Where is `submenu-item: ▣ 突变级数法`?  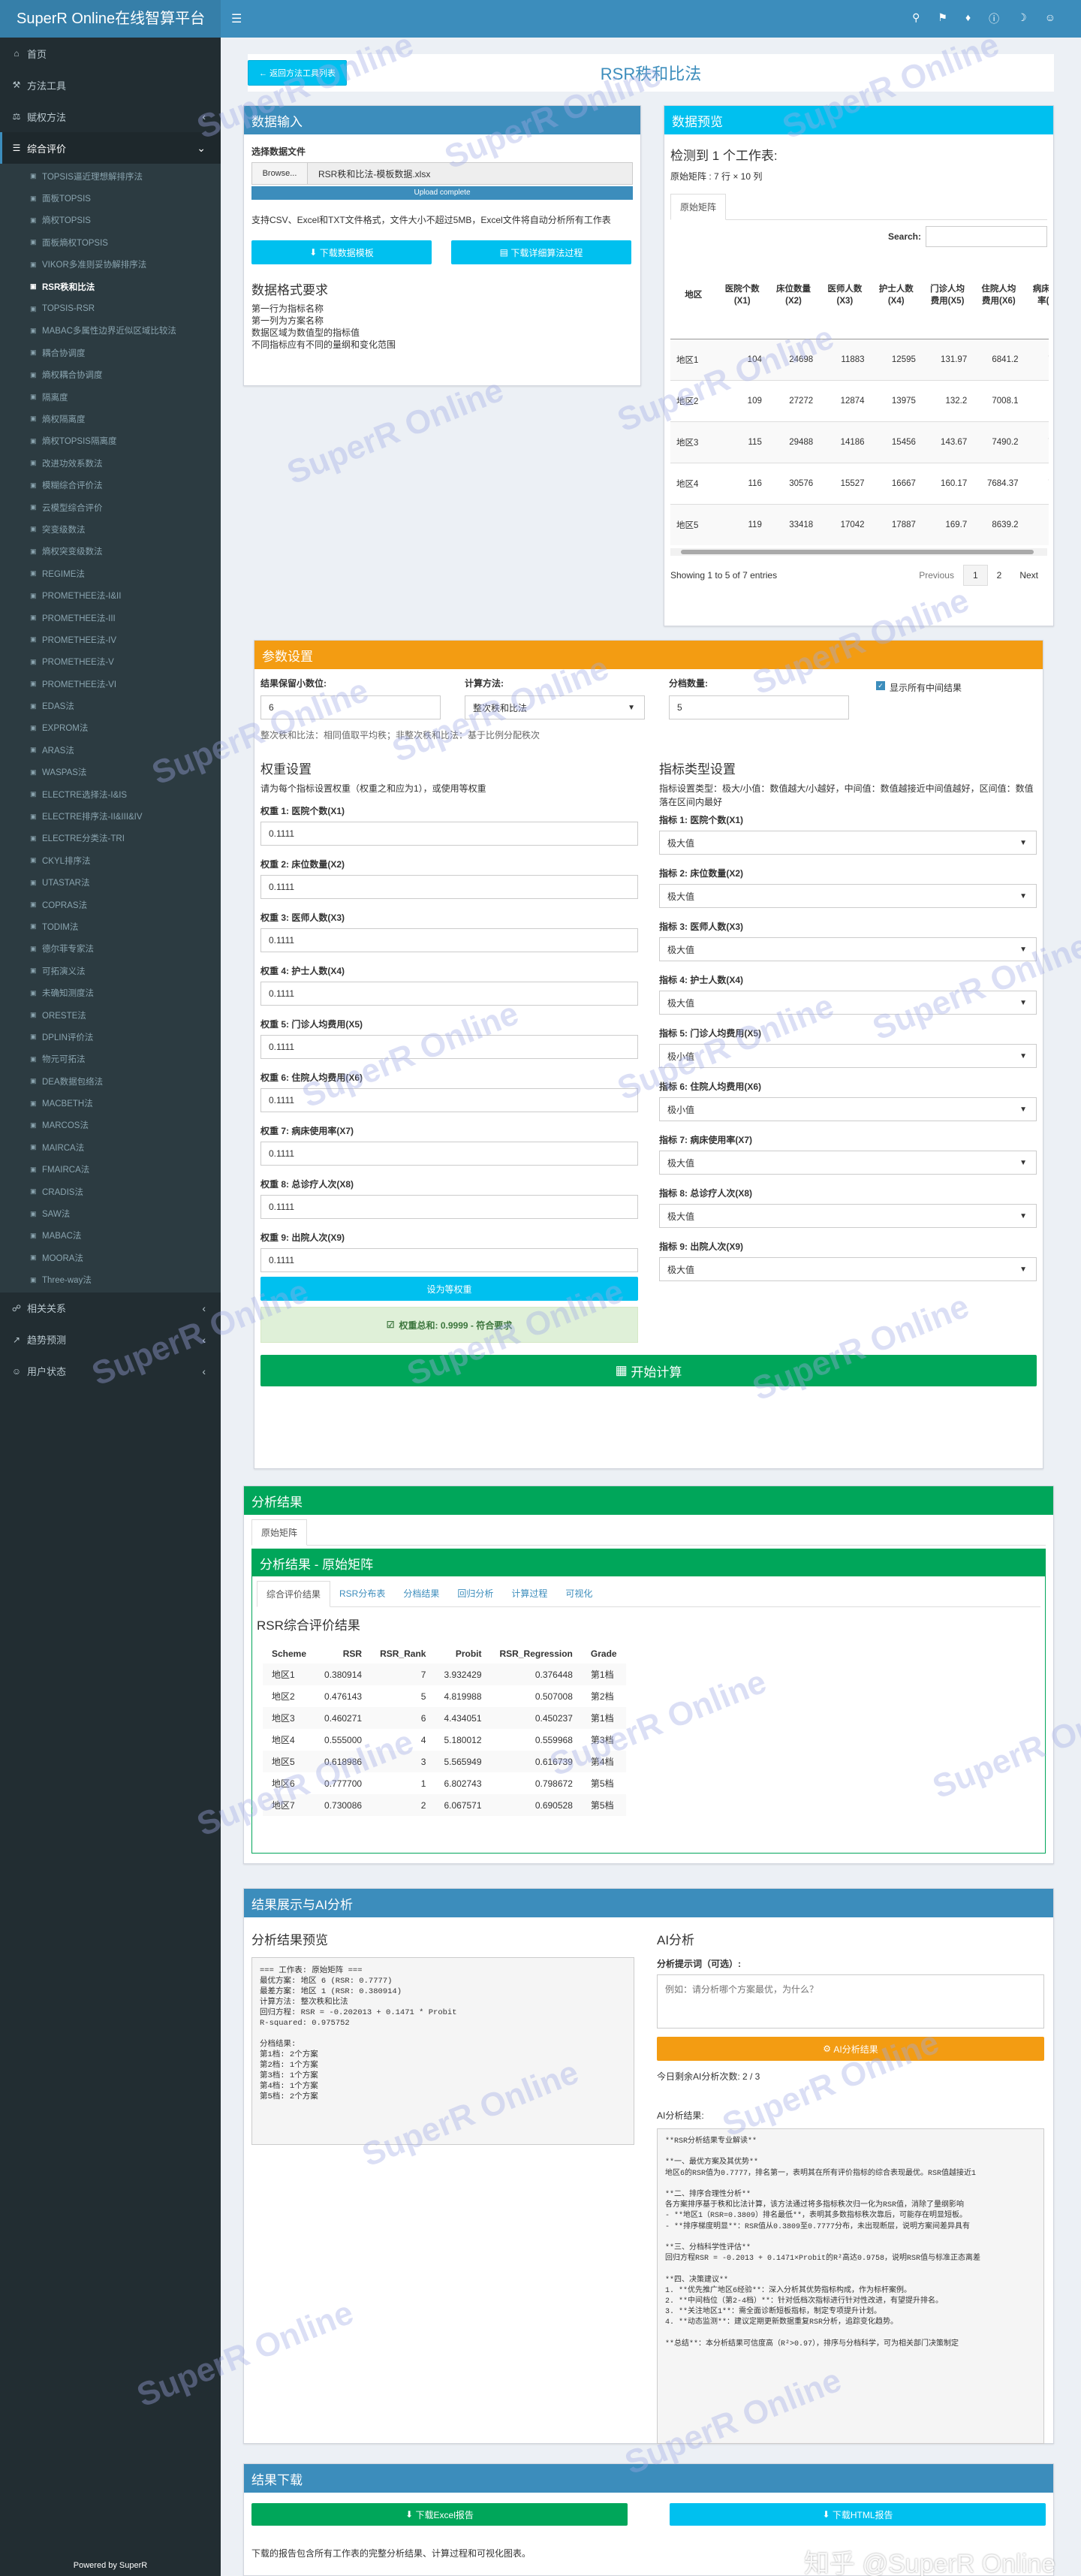 submenu-item: ▣ 突变级数法 is located at coordinates (110, 529).